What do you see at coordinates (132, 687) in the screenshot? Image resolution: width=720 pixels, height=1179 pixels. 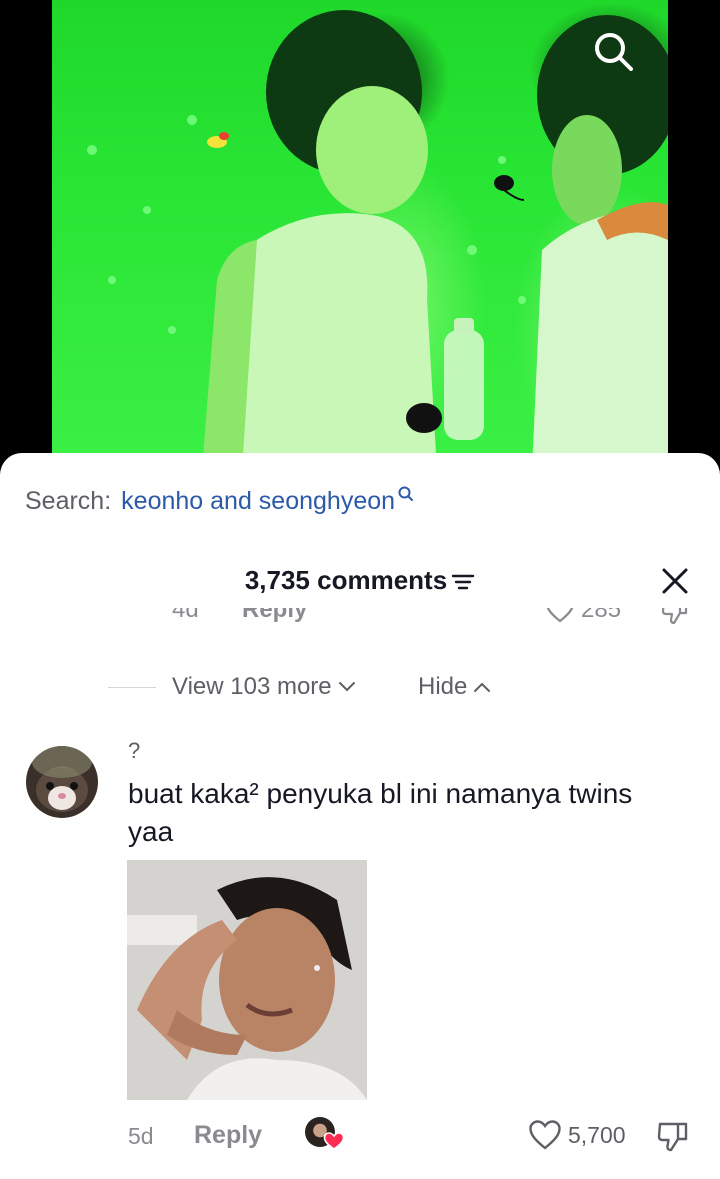 I see `replies-divider` at bounding box center [132, 687].